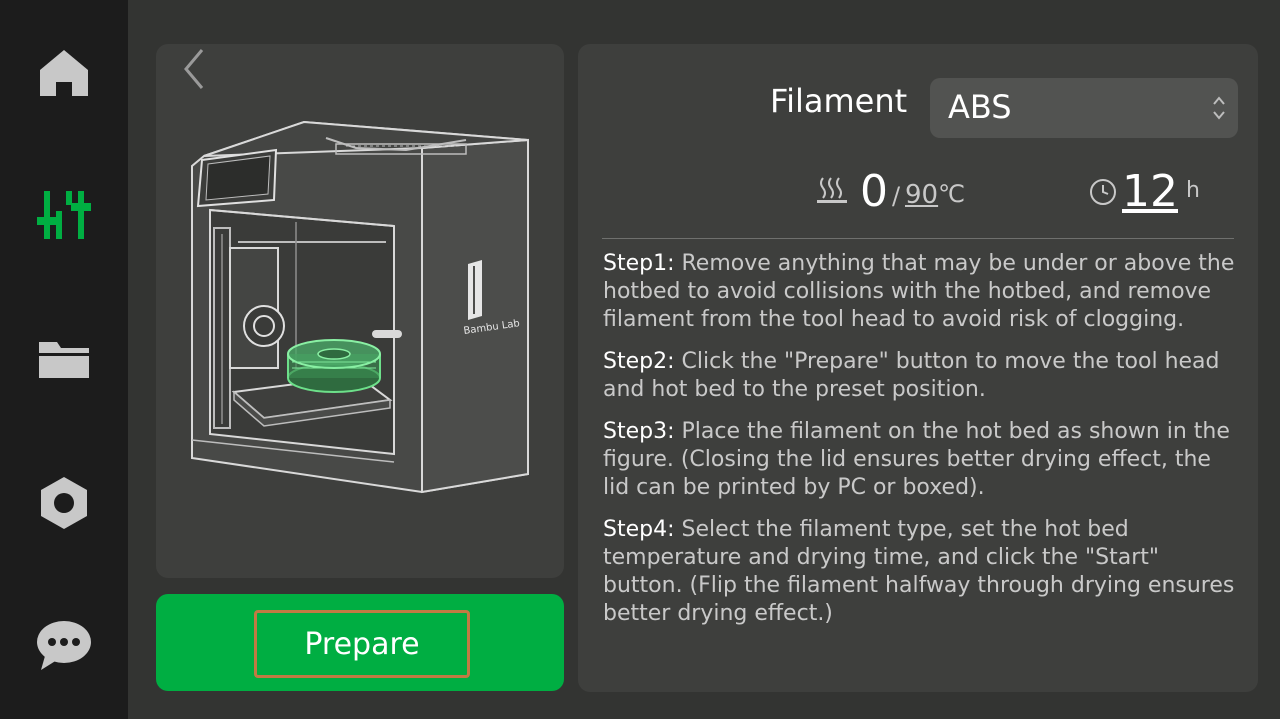  I want to click on nav-item-controls, so click(64, 215).